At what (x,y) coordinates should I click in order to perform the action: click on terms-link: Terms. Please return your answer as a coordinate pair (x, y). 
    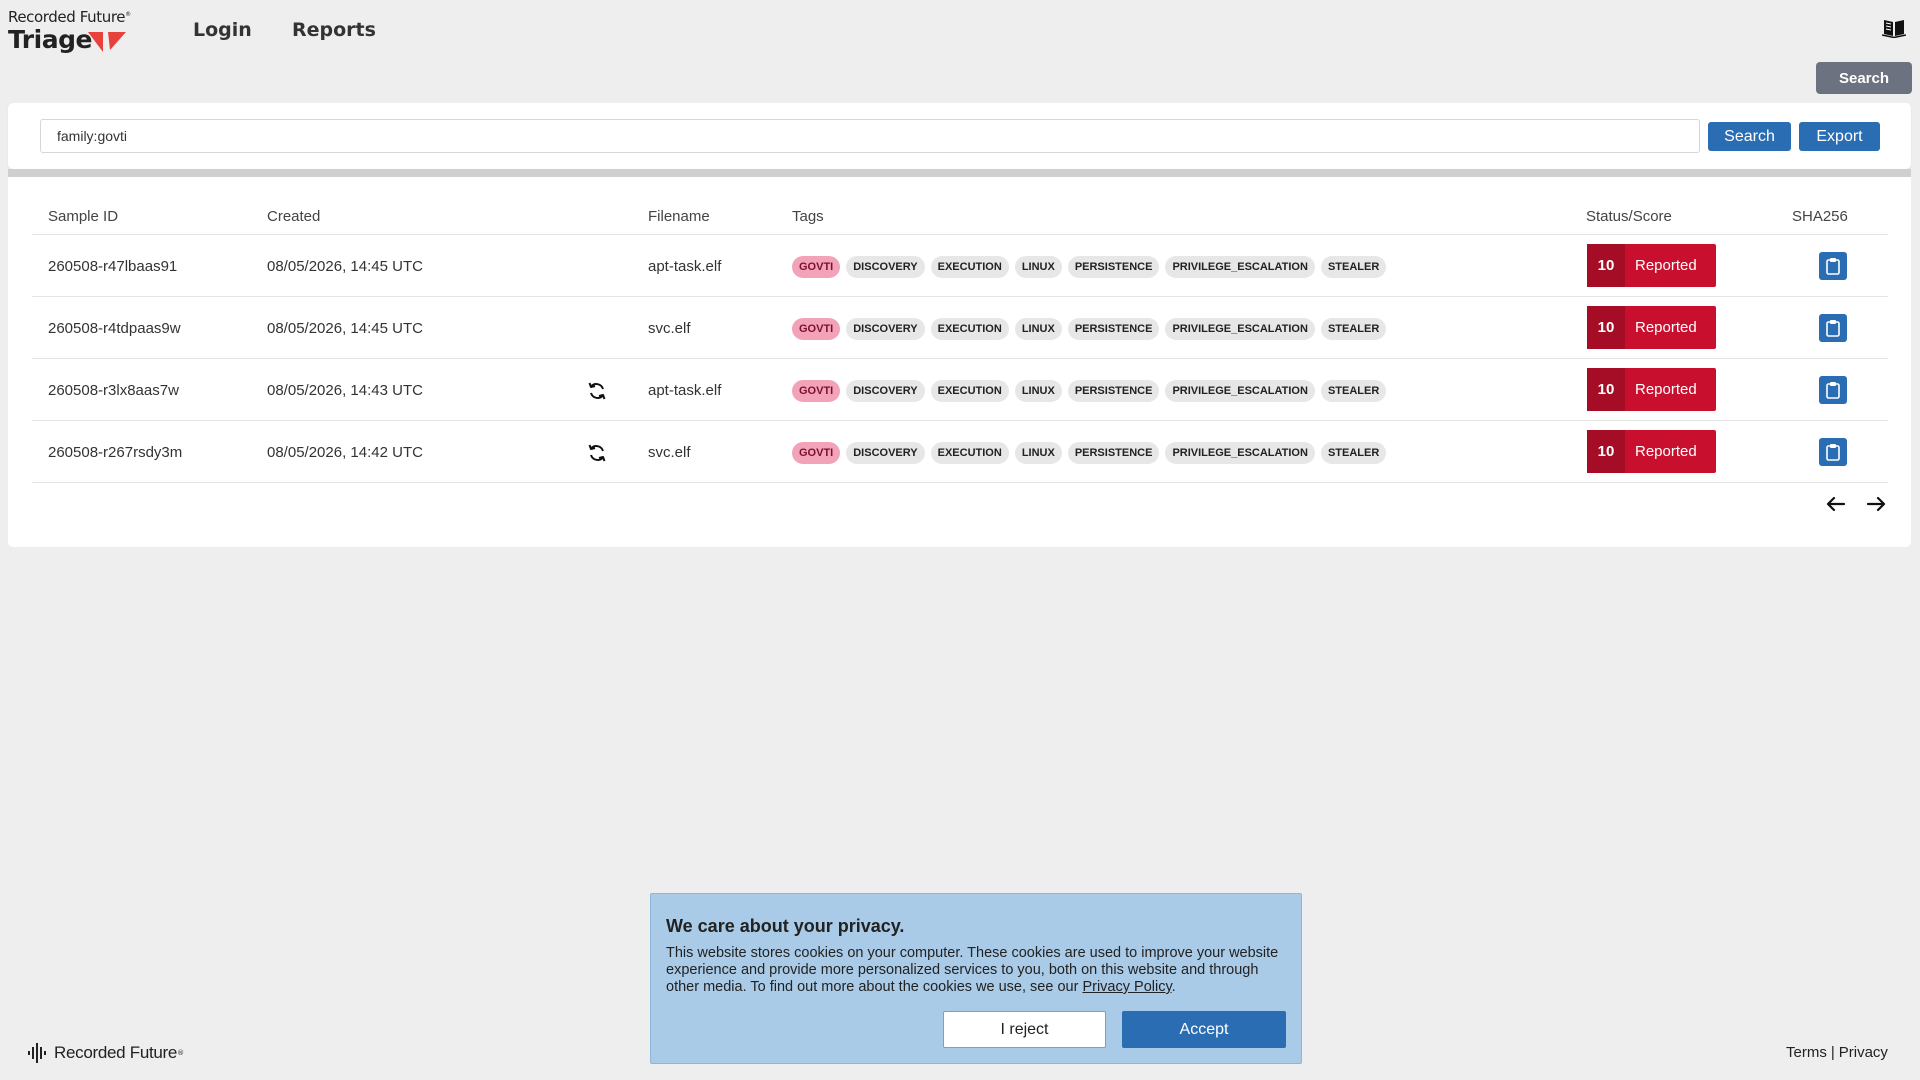
    Looking at the image, I should click on (1806, 1052).